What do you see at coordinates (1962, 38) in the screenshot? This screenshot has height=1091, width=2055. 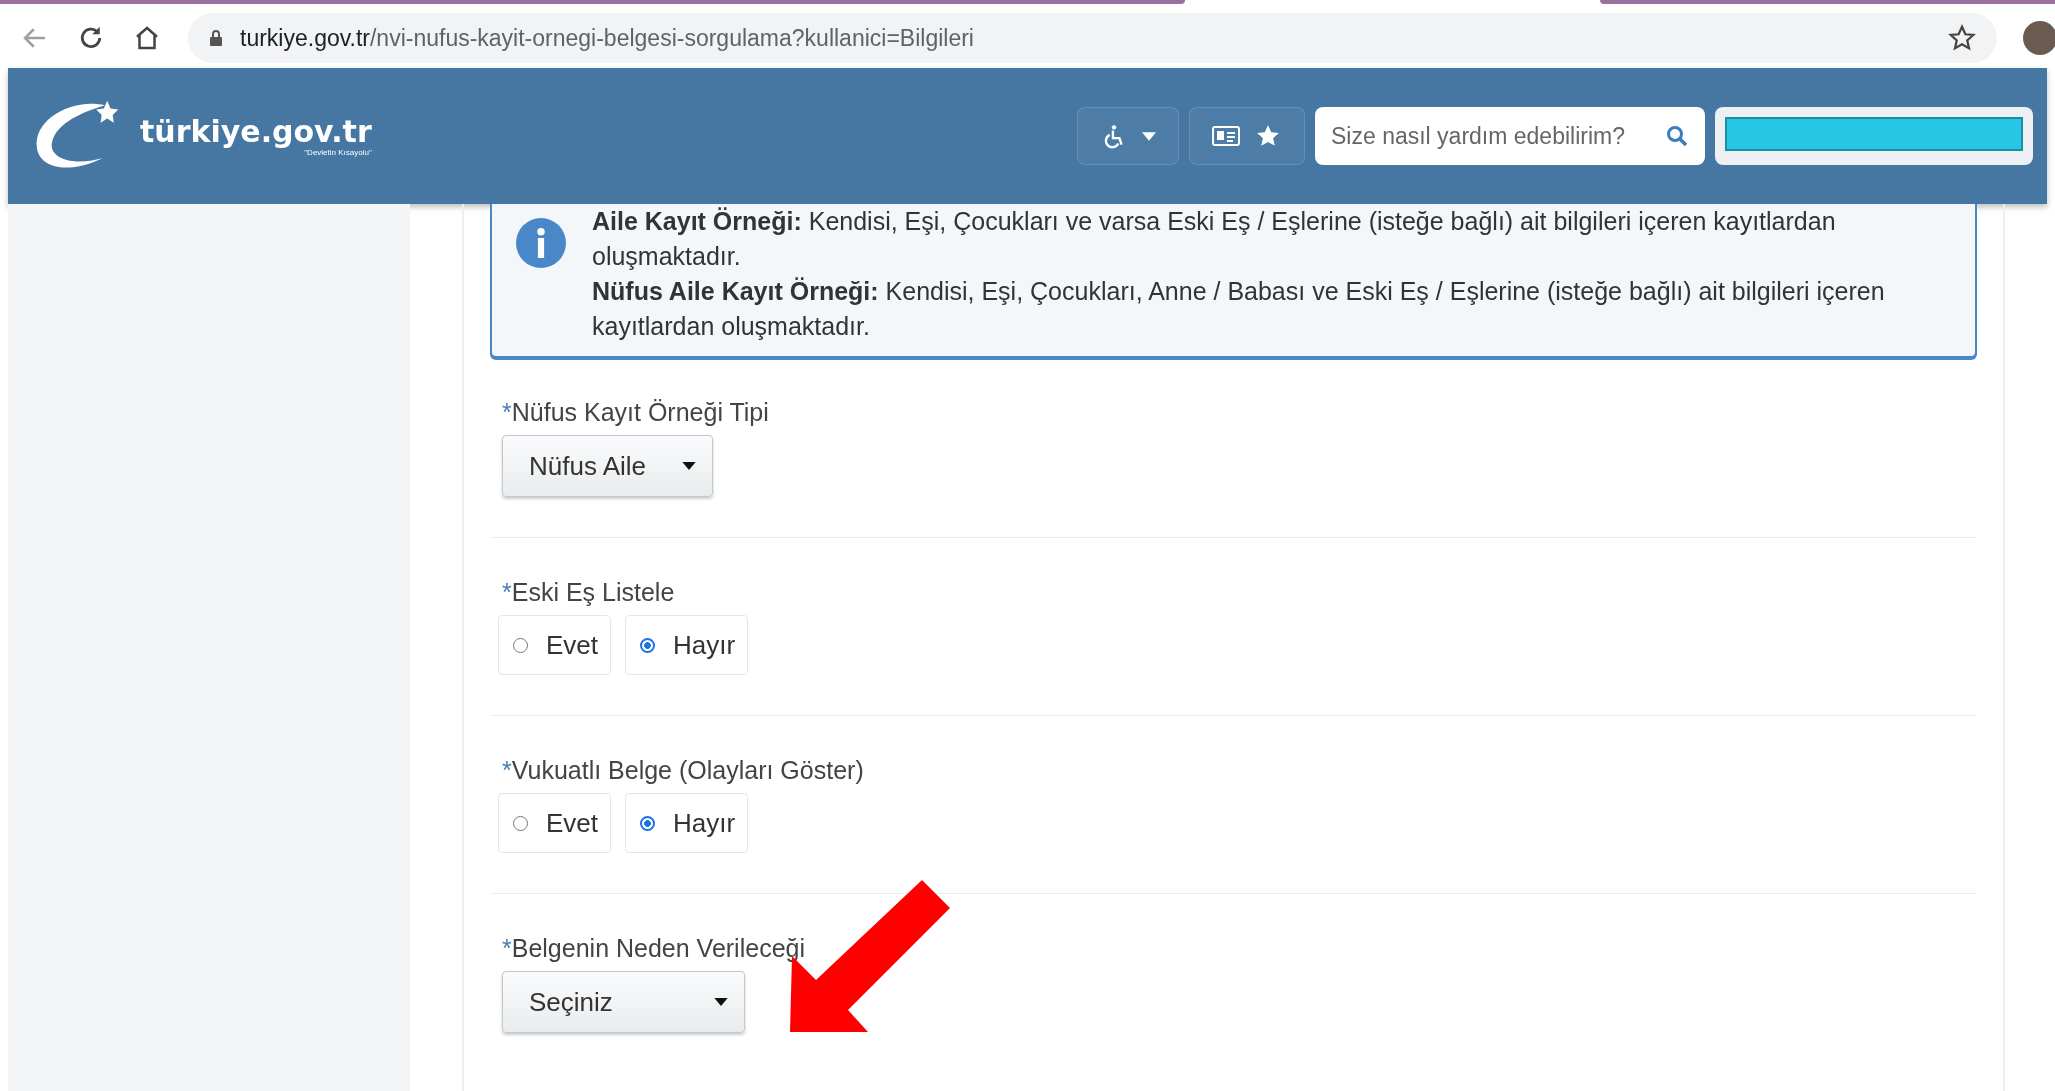 I see `star-icon` at bounding box center [1962, 38].